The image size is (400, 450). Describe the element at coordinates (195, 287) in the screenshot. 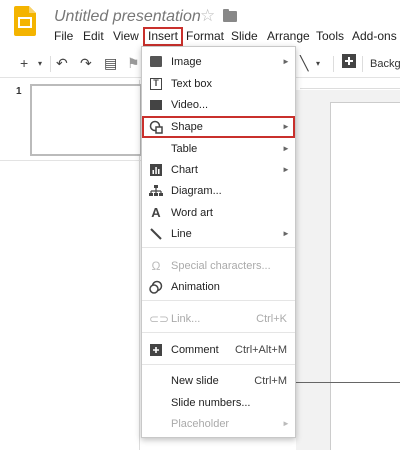

I see `menu-item-label: Animation` at that location.